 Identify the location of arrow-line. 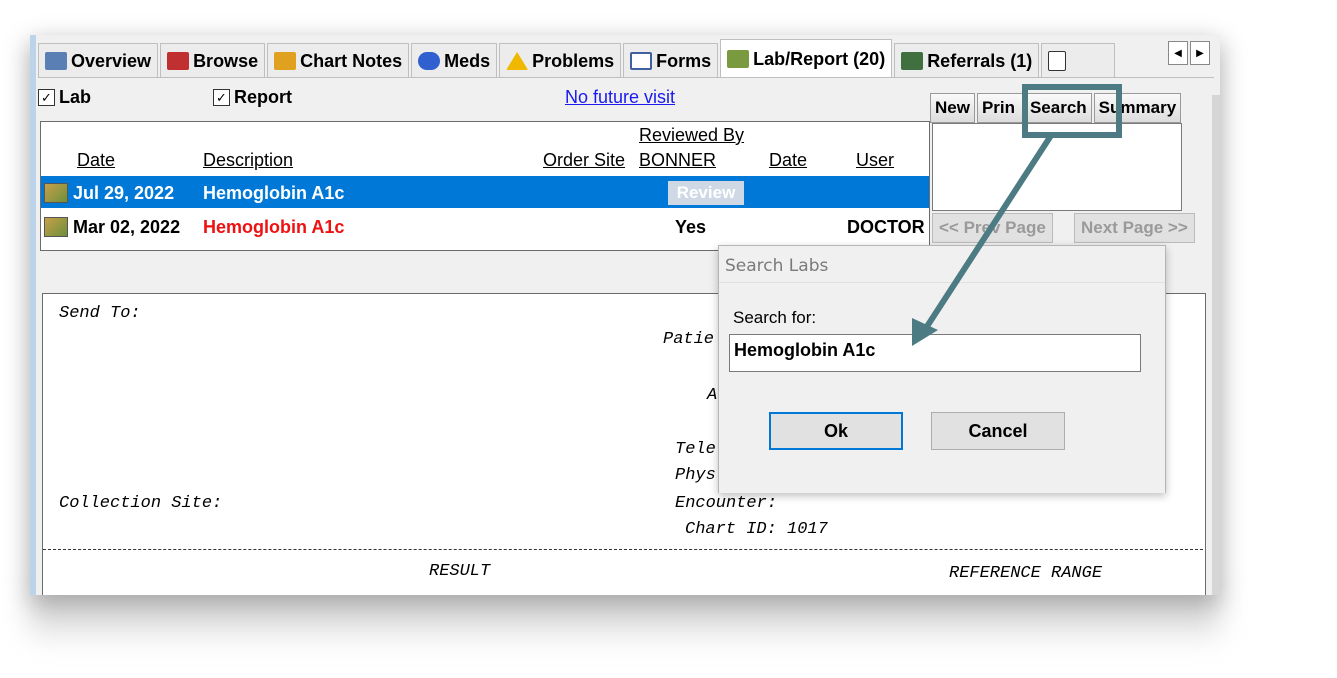
(989, 231).